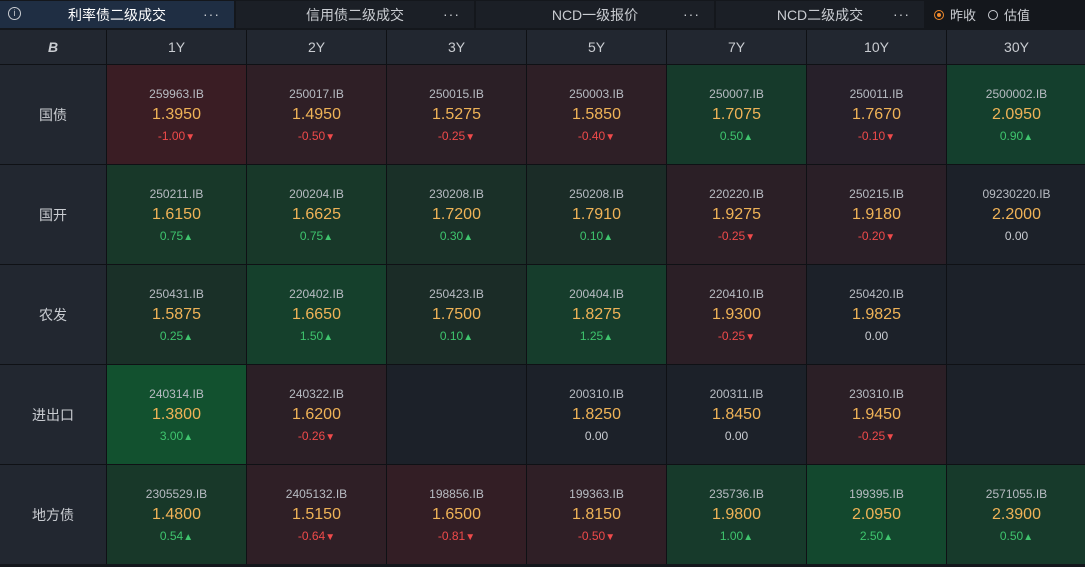 This screenshot has width=1085, height=567. Describe the element at coordinates (316, 493) in the screenshot. I see `bond-code: 2405132.IB` at that location.